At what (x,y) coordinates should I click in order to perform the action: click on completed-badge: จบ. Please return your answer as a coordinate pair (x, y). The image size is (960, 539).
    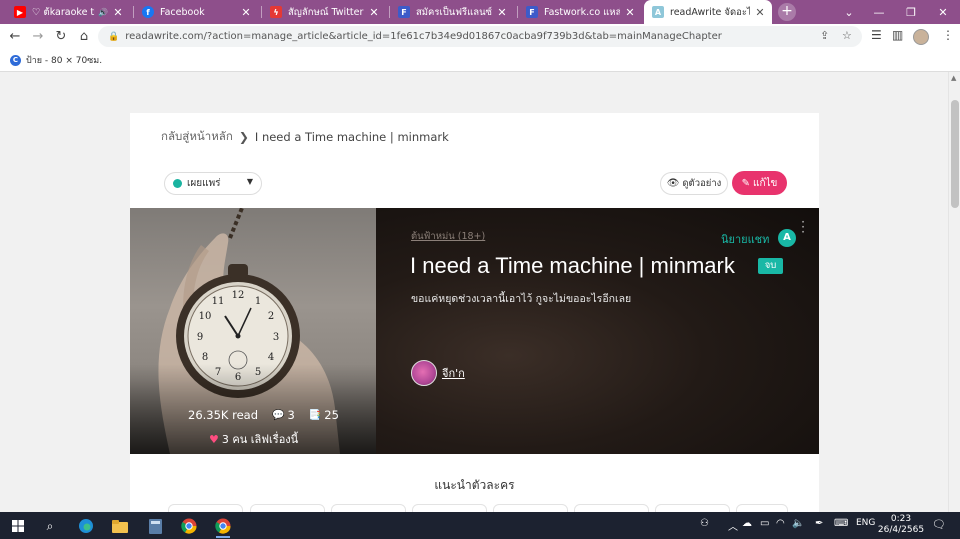
    Looking at the image, I should click on (770, 266).